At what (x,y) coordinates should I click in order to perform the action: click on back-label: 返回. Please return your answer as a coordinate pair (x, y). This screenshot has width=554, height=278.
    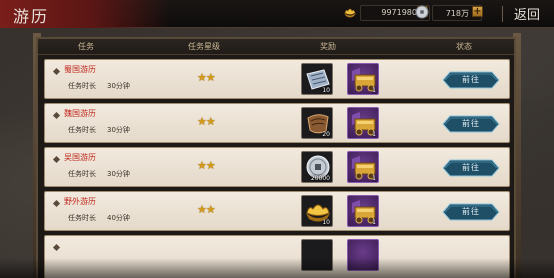
    Looking at the image, I should click on (527, 15).